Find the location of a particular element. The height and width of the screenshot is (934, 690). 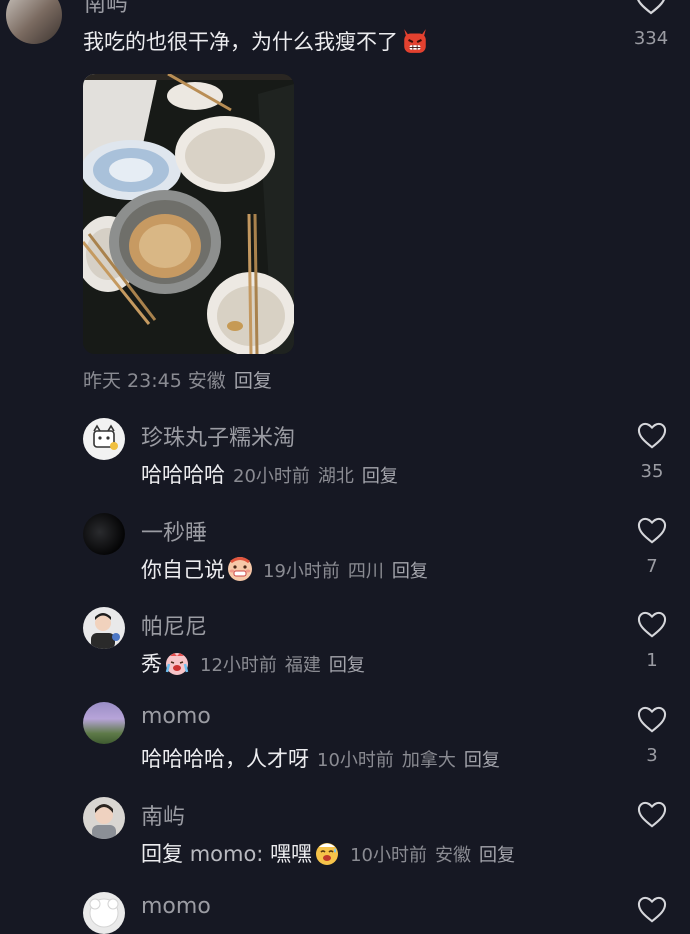

reply-text: 哈哈哈哈 is located at coordinates (183, 475).